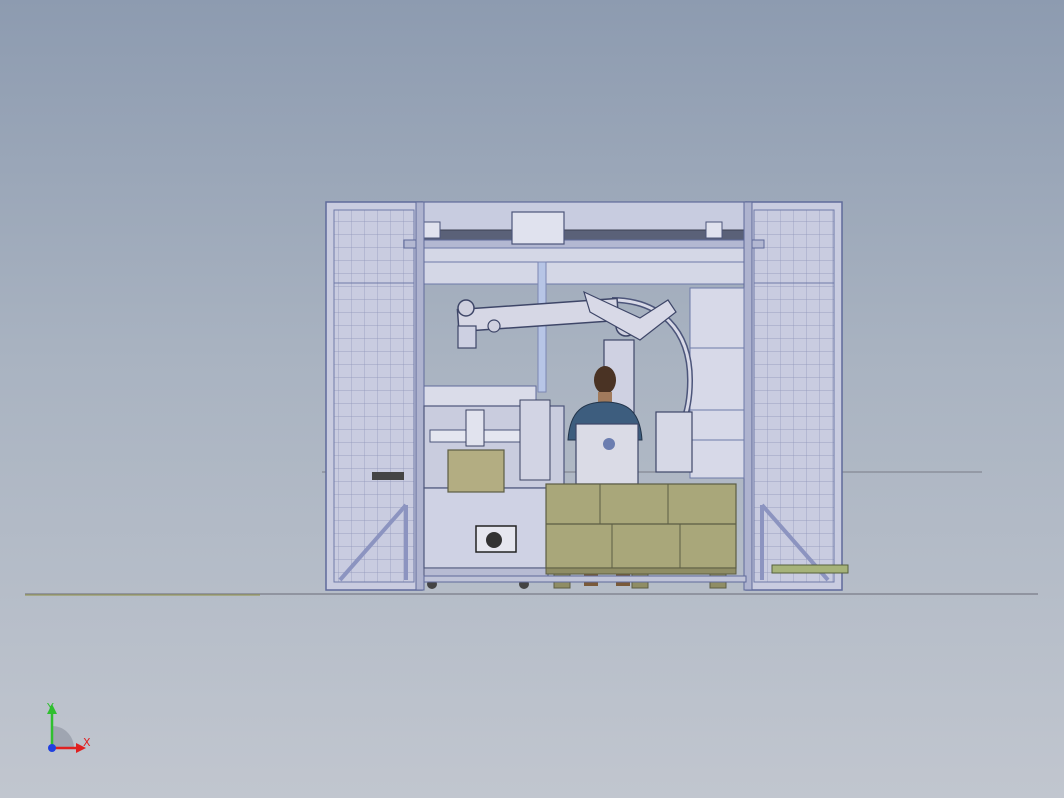 Image resolution: width=1064 pixels, height=798 pixels. What do you see at coordinates (584, 243) in the screenshot?
I see `gantry-beam` at bounding box center [584, 243].